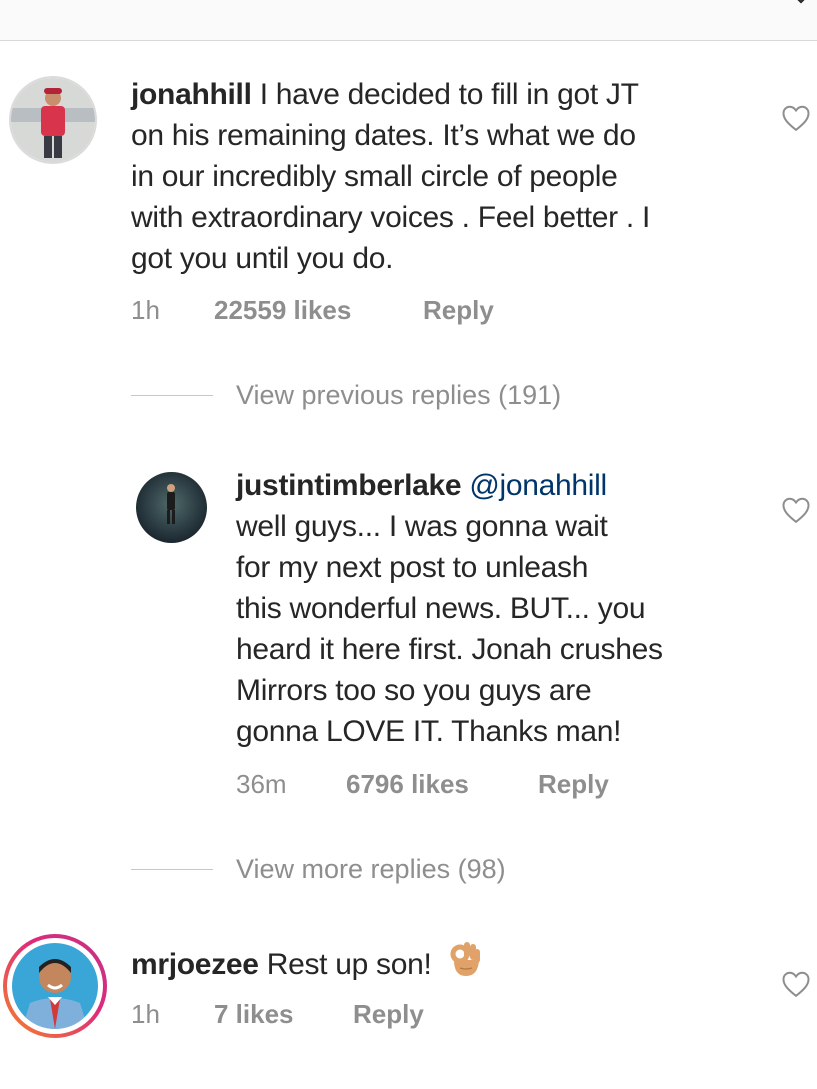 This screenshot has height=1089, width=817. I want to click on avatar-jonahhill, so click(53, 120).